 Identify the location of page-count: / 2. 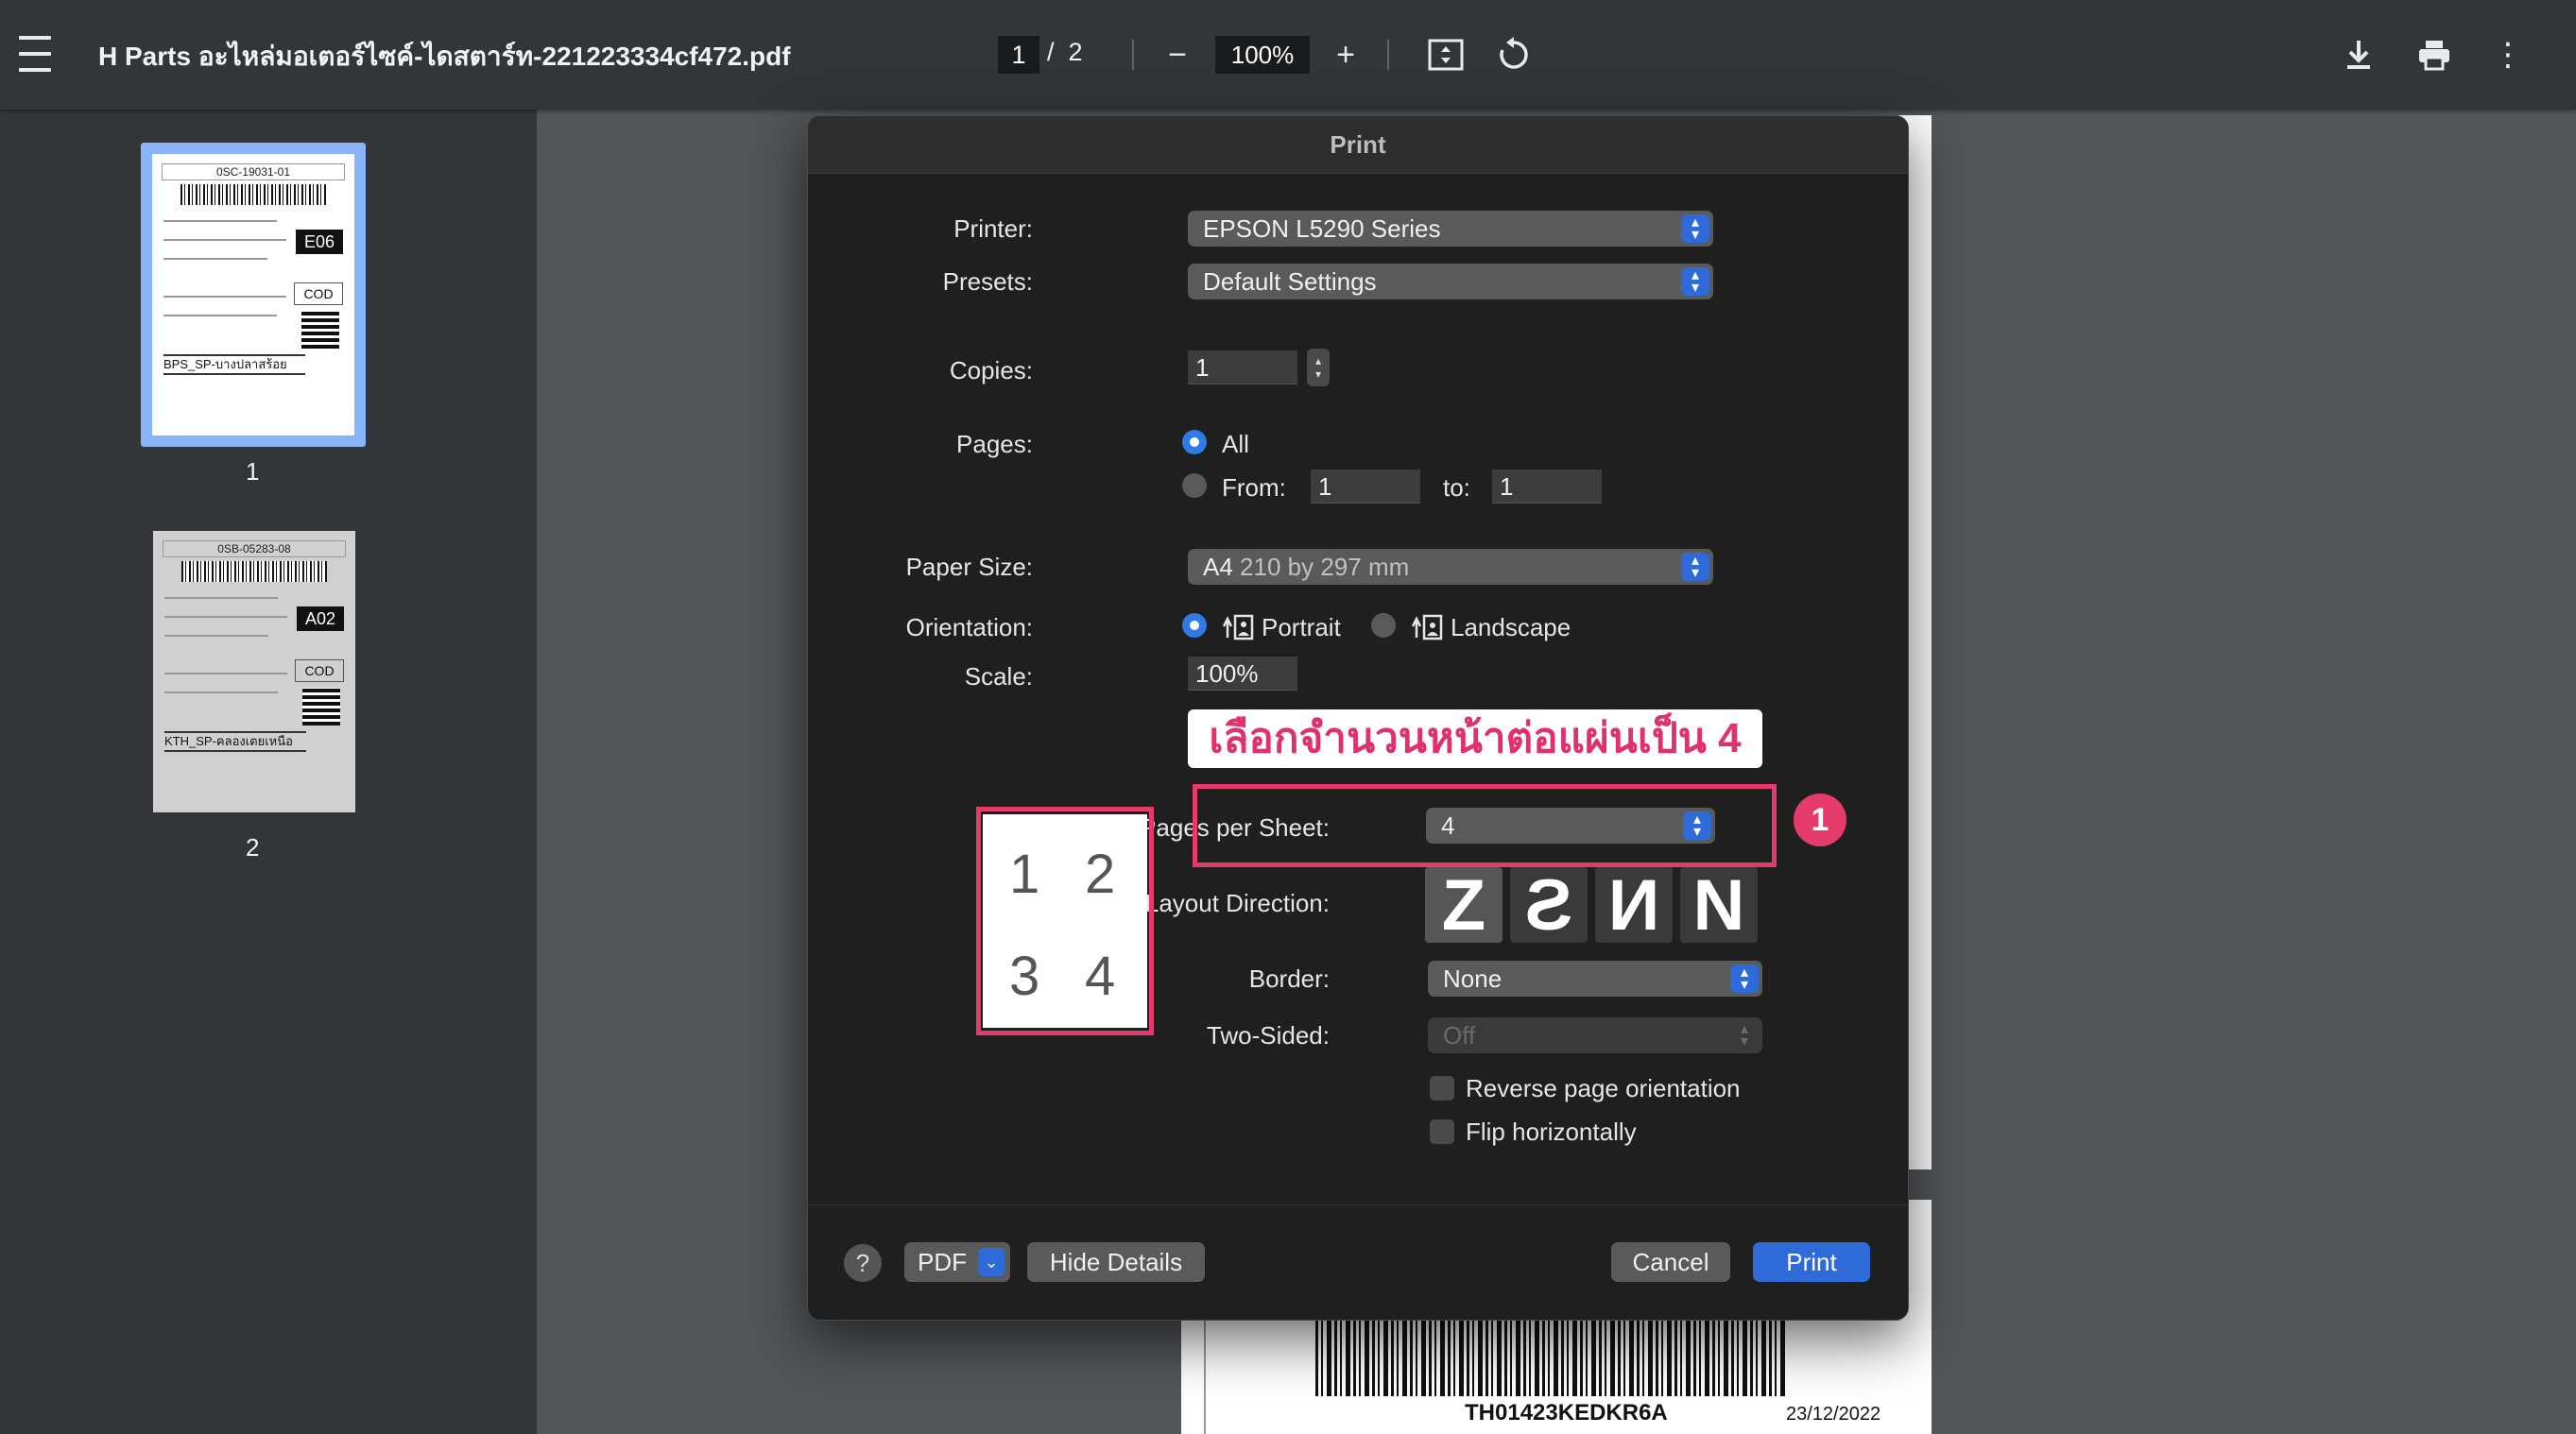
(1065, 52).